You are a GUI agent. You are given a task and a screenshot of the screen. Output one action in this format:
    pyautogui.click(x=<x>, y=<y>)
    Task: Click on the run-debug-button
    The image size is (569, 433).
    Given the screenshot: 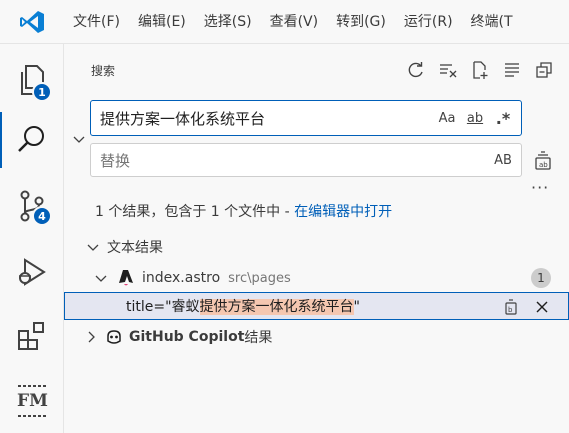 What is the action you would take?
    pyautogui.click(x=32, y=272)
    